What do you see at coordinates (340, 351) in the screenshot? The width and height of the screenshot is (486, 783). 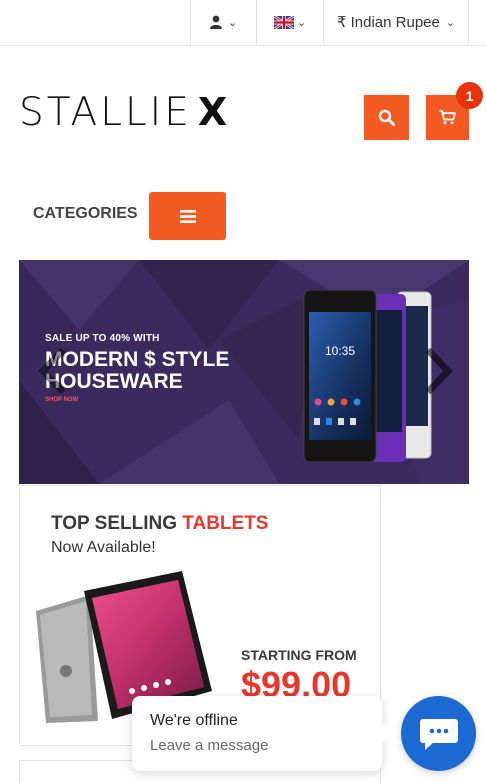 I see `phone-clock: 10:35` at bounding box center [340, 351].